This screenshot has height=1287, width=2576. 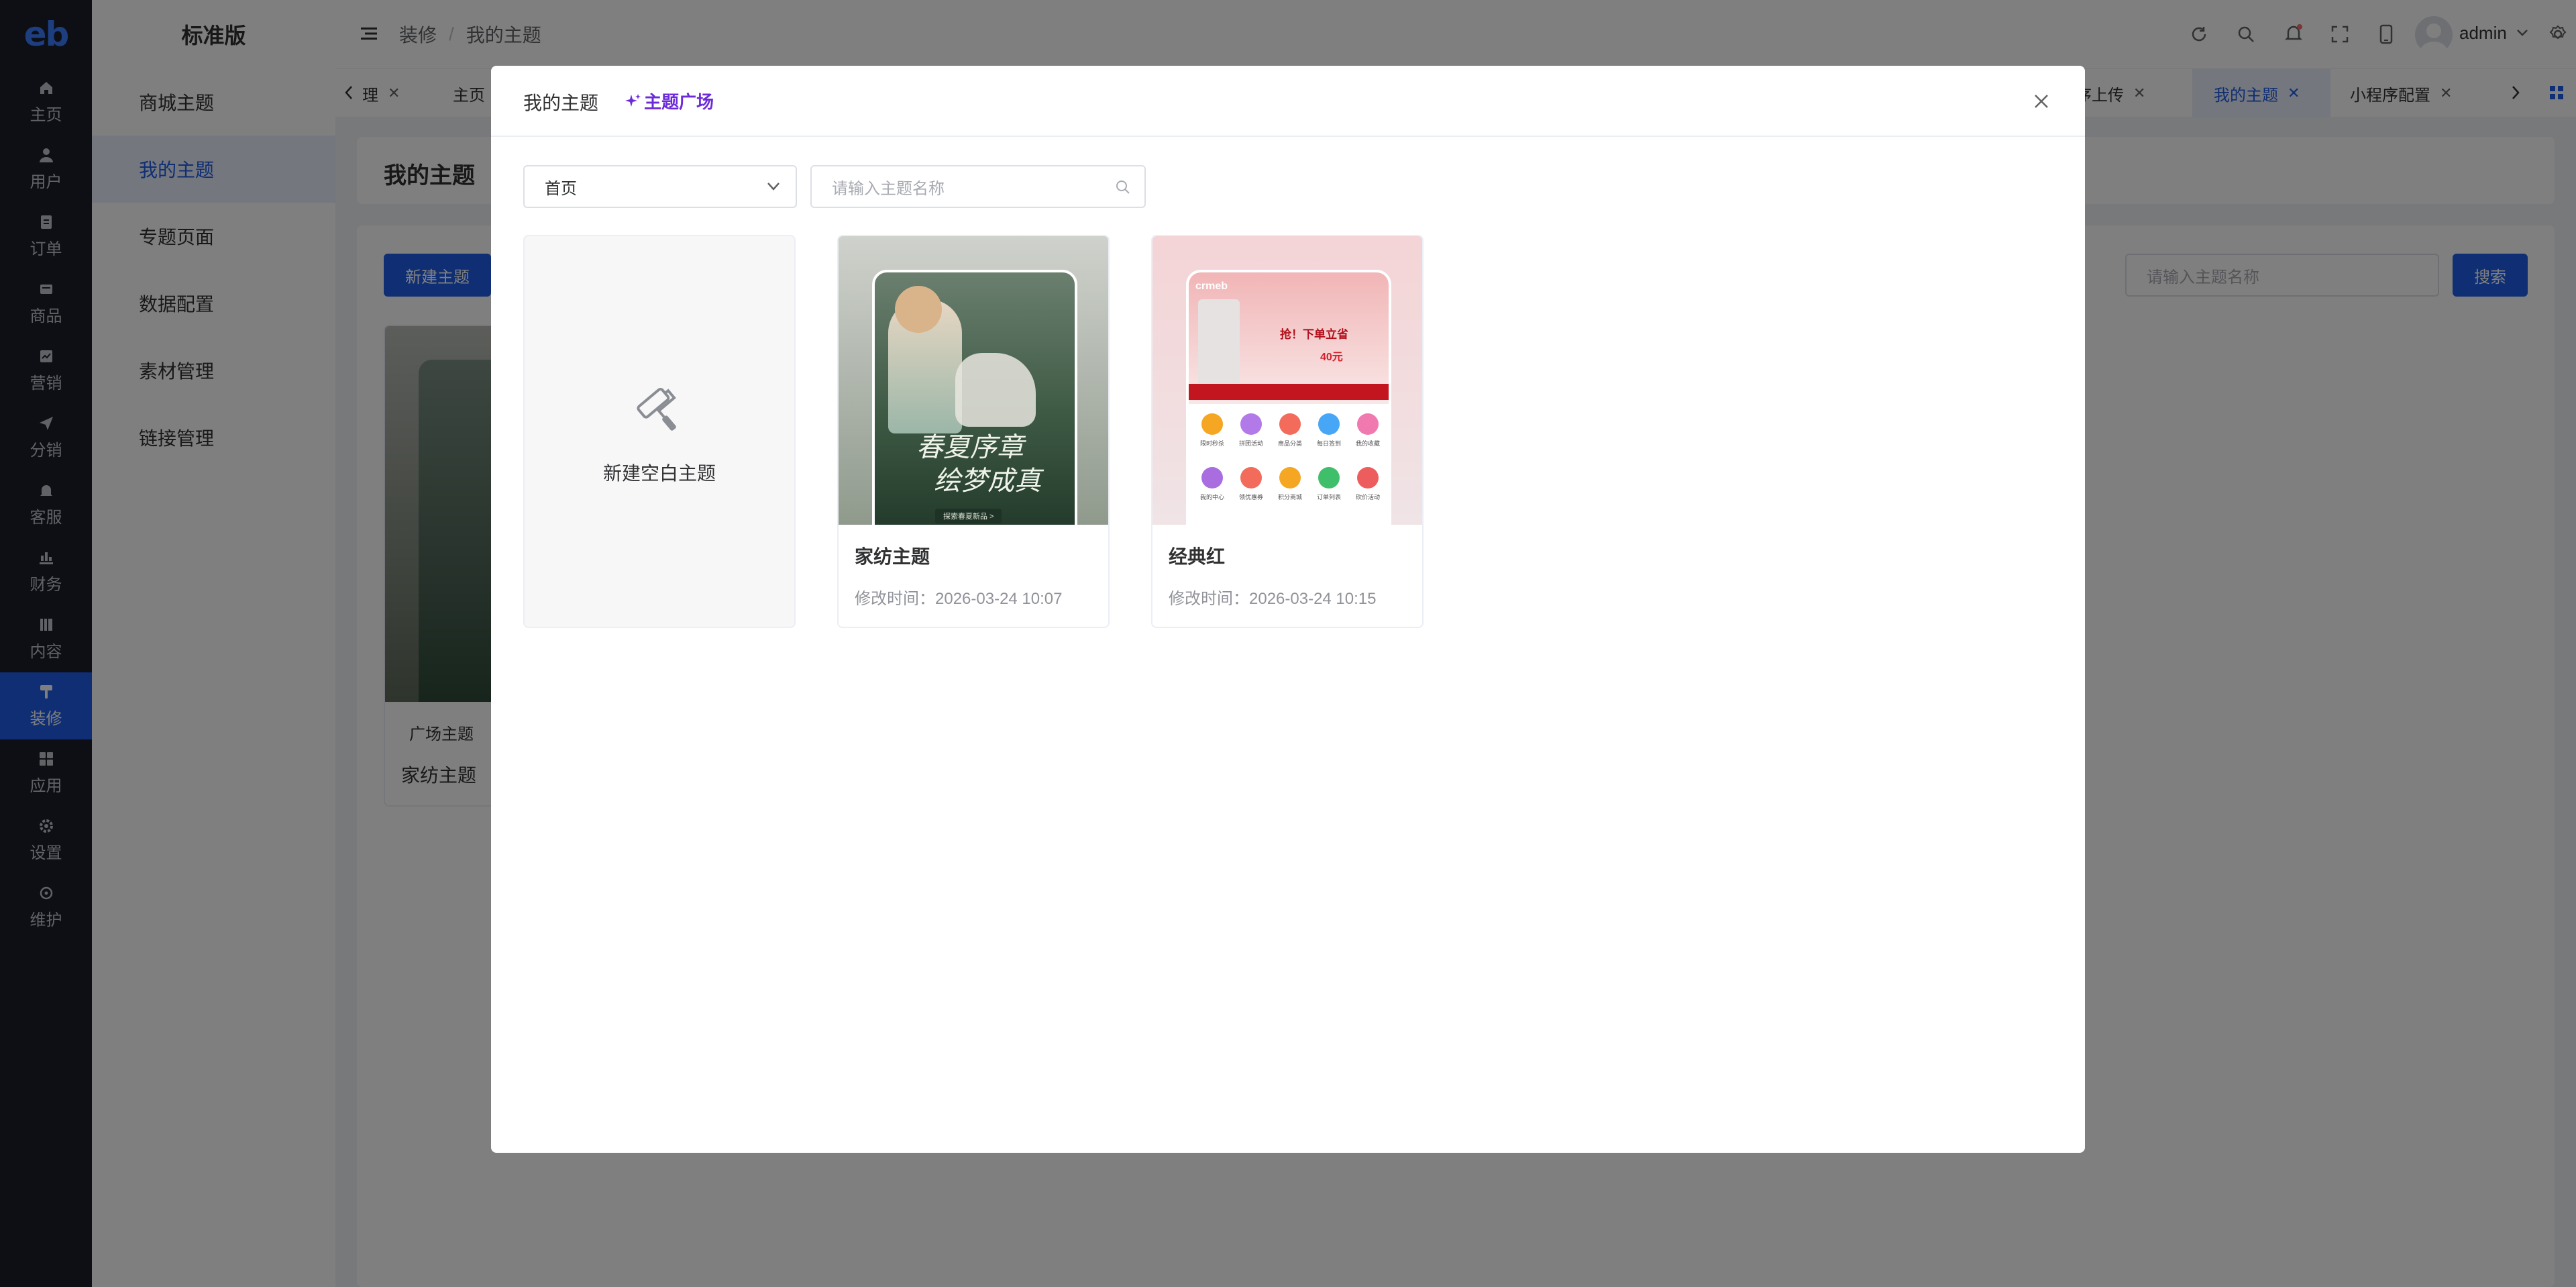 What do you see at coordinates (892, 556) in the screenshot?
I see `theme-name: 家纺主题` at bounding box center [892, 556].